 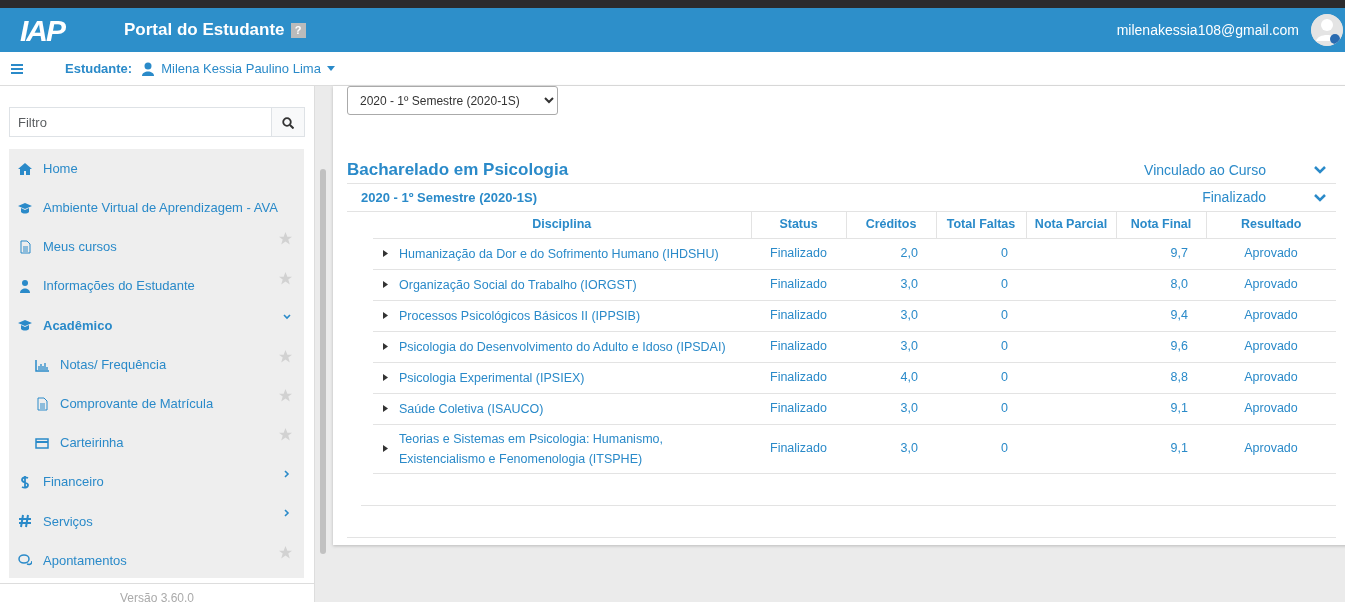 What do you see at coordinates (99, 68) in the screenshot?
I see `student-label: Estudante:` at bounding box center [99, 68].